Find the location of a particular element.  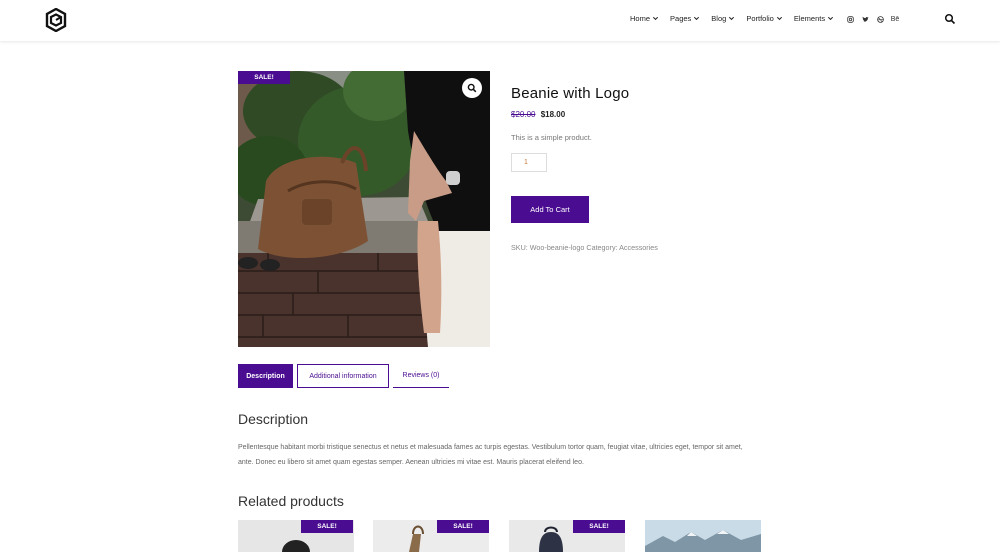

nav-blog: Blog is located at coordinates (723, 18).